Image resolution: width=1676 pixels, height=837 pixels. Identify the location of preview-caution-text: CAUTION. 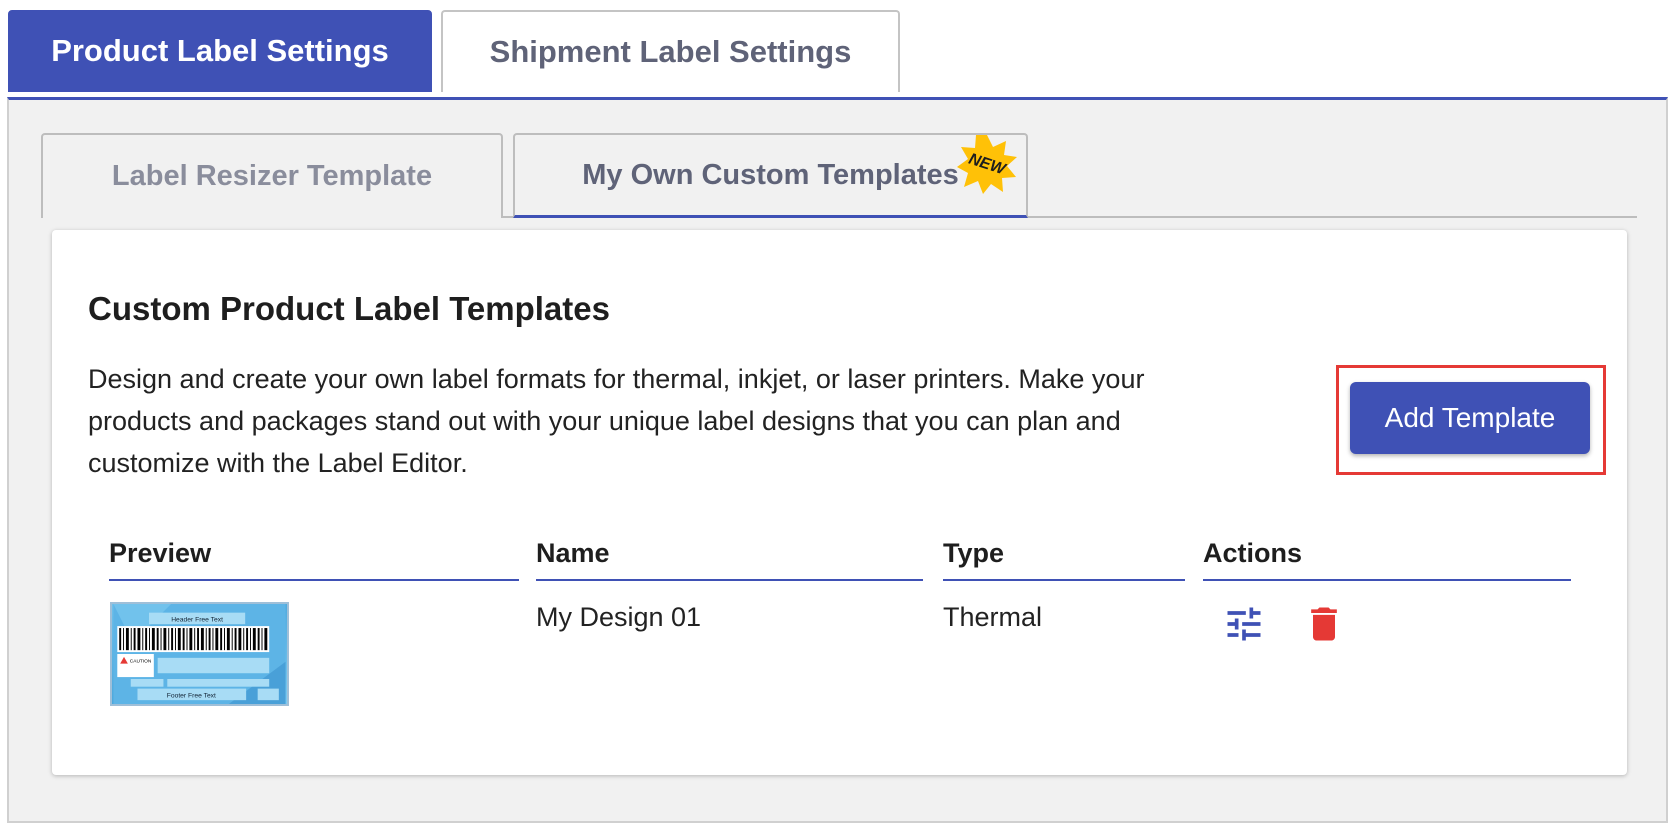
(141, 662).